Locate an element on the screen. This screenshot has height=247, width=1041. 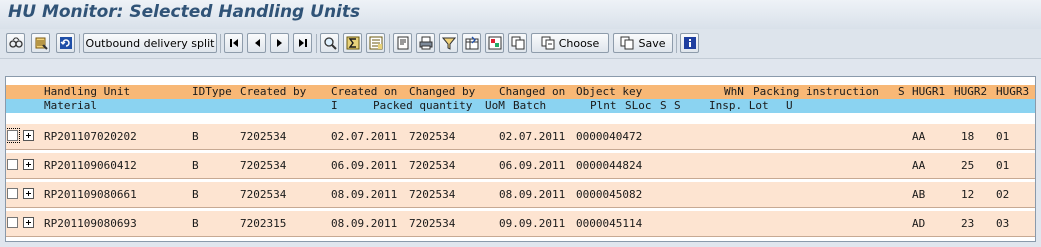
col-s1: S is located at coordinates (663, 106).